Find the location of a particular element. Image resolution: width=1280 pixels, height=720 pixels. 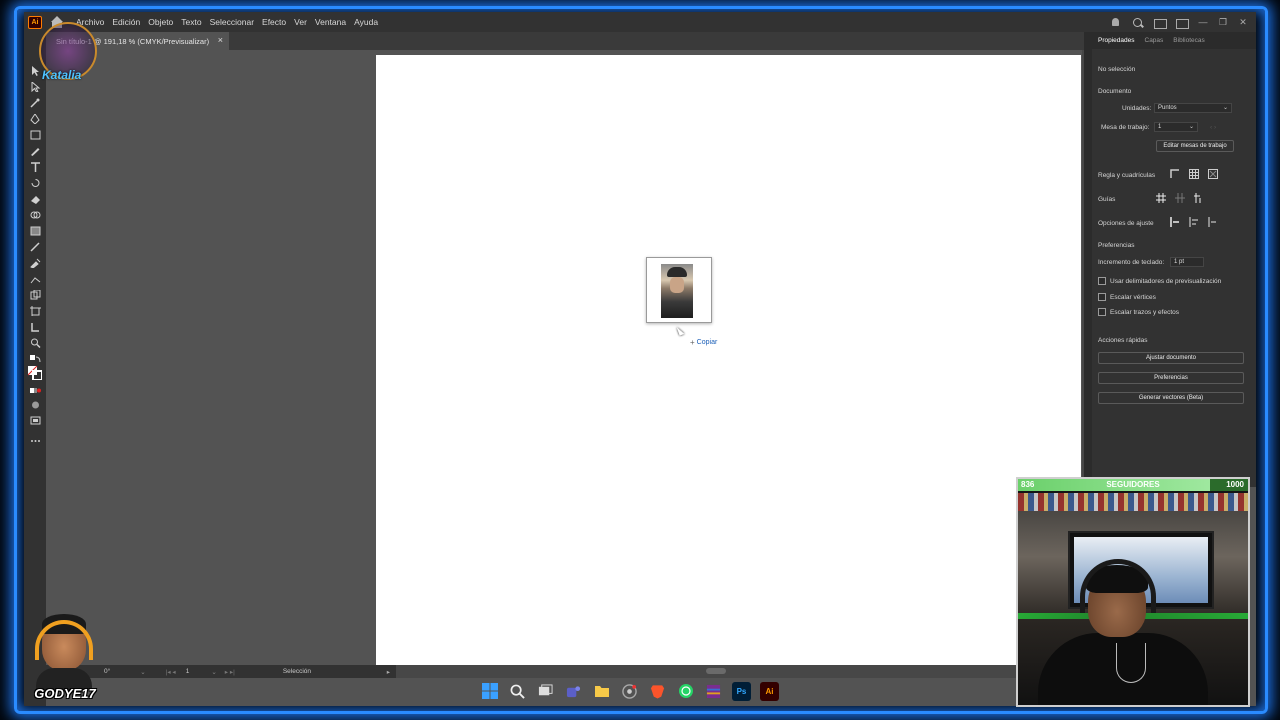

tab-libraries: Bibliotecas is located at coordinates (1188, 40).